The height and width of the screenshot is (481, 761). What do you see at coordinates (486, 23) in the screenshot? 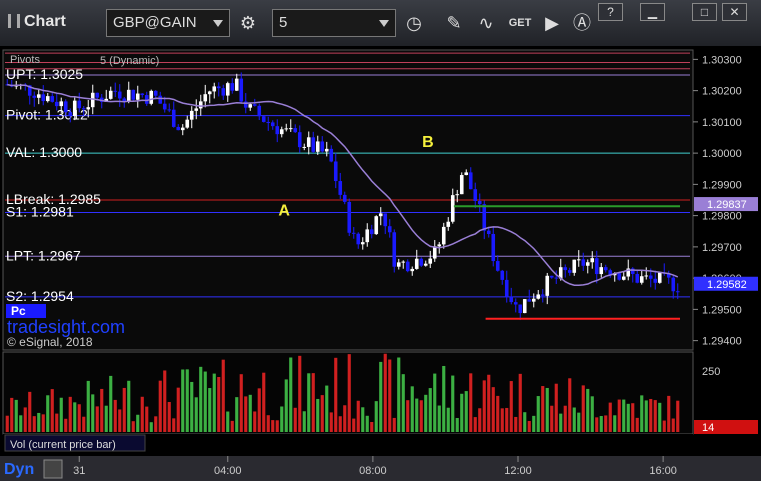
I see `study-icon: ∿` at bounding box center [486, 23].